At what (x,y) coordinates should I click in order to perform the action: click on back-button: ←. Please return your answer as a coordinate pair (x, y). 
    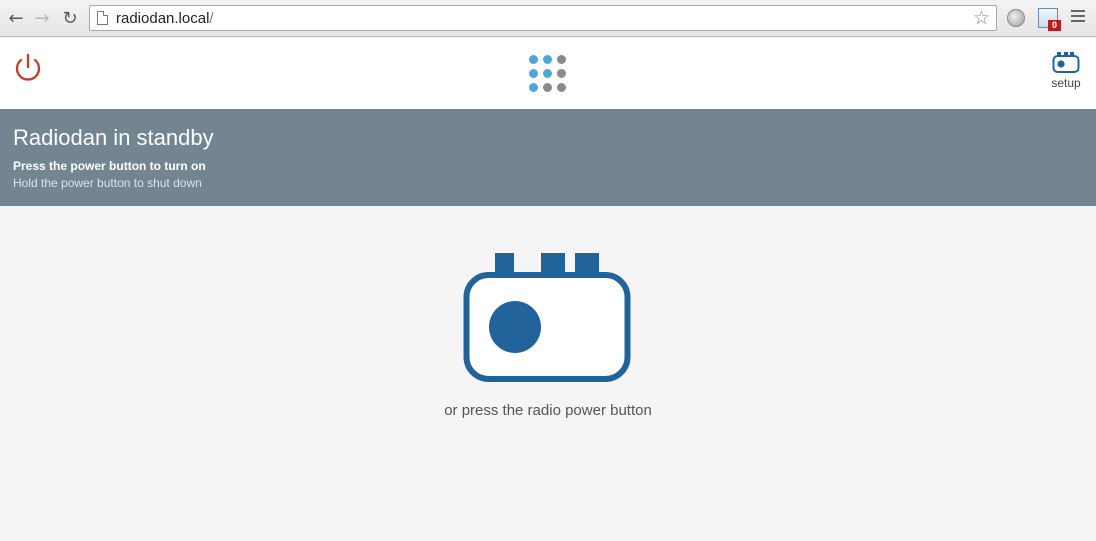
    Looking at the image, I should click on (16, 18).